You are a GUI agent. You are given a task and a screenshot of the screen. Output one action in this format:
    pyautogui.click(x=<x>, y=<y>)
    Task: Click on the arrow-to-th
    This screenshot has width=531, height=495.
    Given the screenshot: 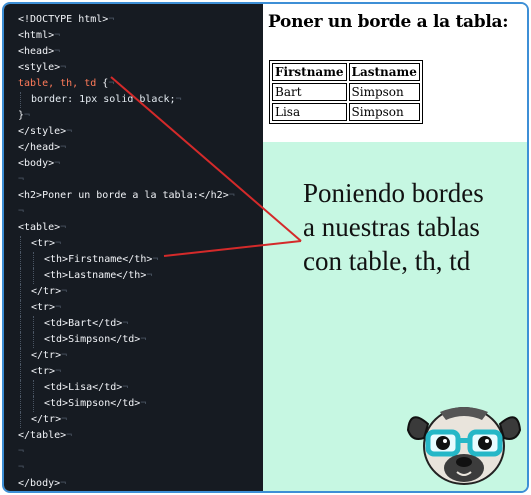 What is the action you would take?
    pyautogui.click(x=232, y=248)
    